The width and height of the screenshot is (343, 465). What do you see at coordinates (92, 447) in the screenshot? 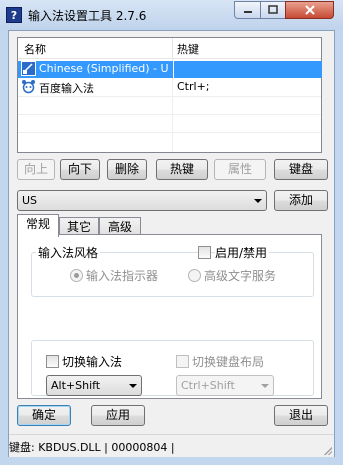
I see `status-text: 键盘: KBDUS.DLL | 00000804 |` at bounding box center [92, 447].